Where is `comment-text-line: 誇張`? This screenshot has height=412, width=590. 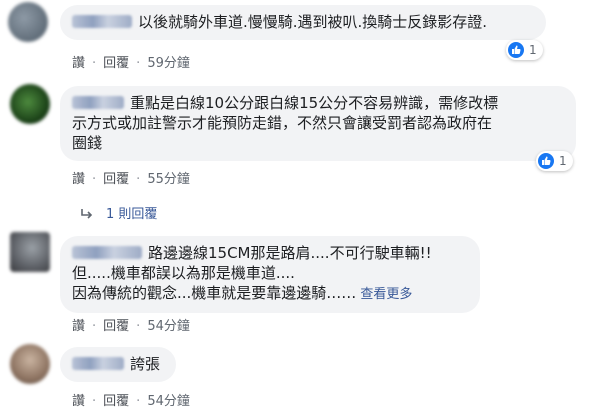 comment-text-line: 誇張 is located at coordinates (145, 364).